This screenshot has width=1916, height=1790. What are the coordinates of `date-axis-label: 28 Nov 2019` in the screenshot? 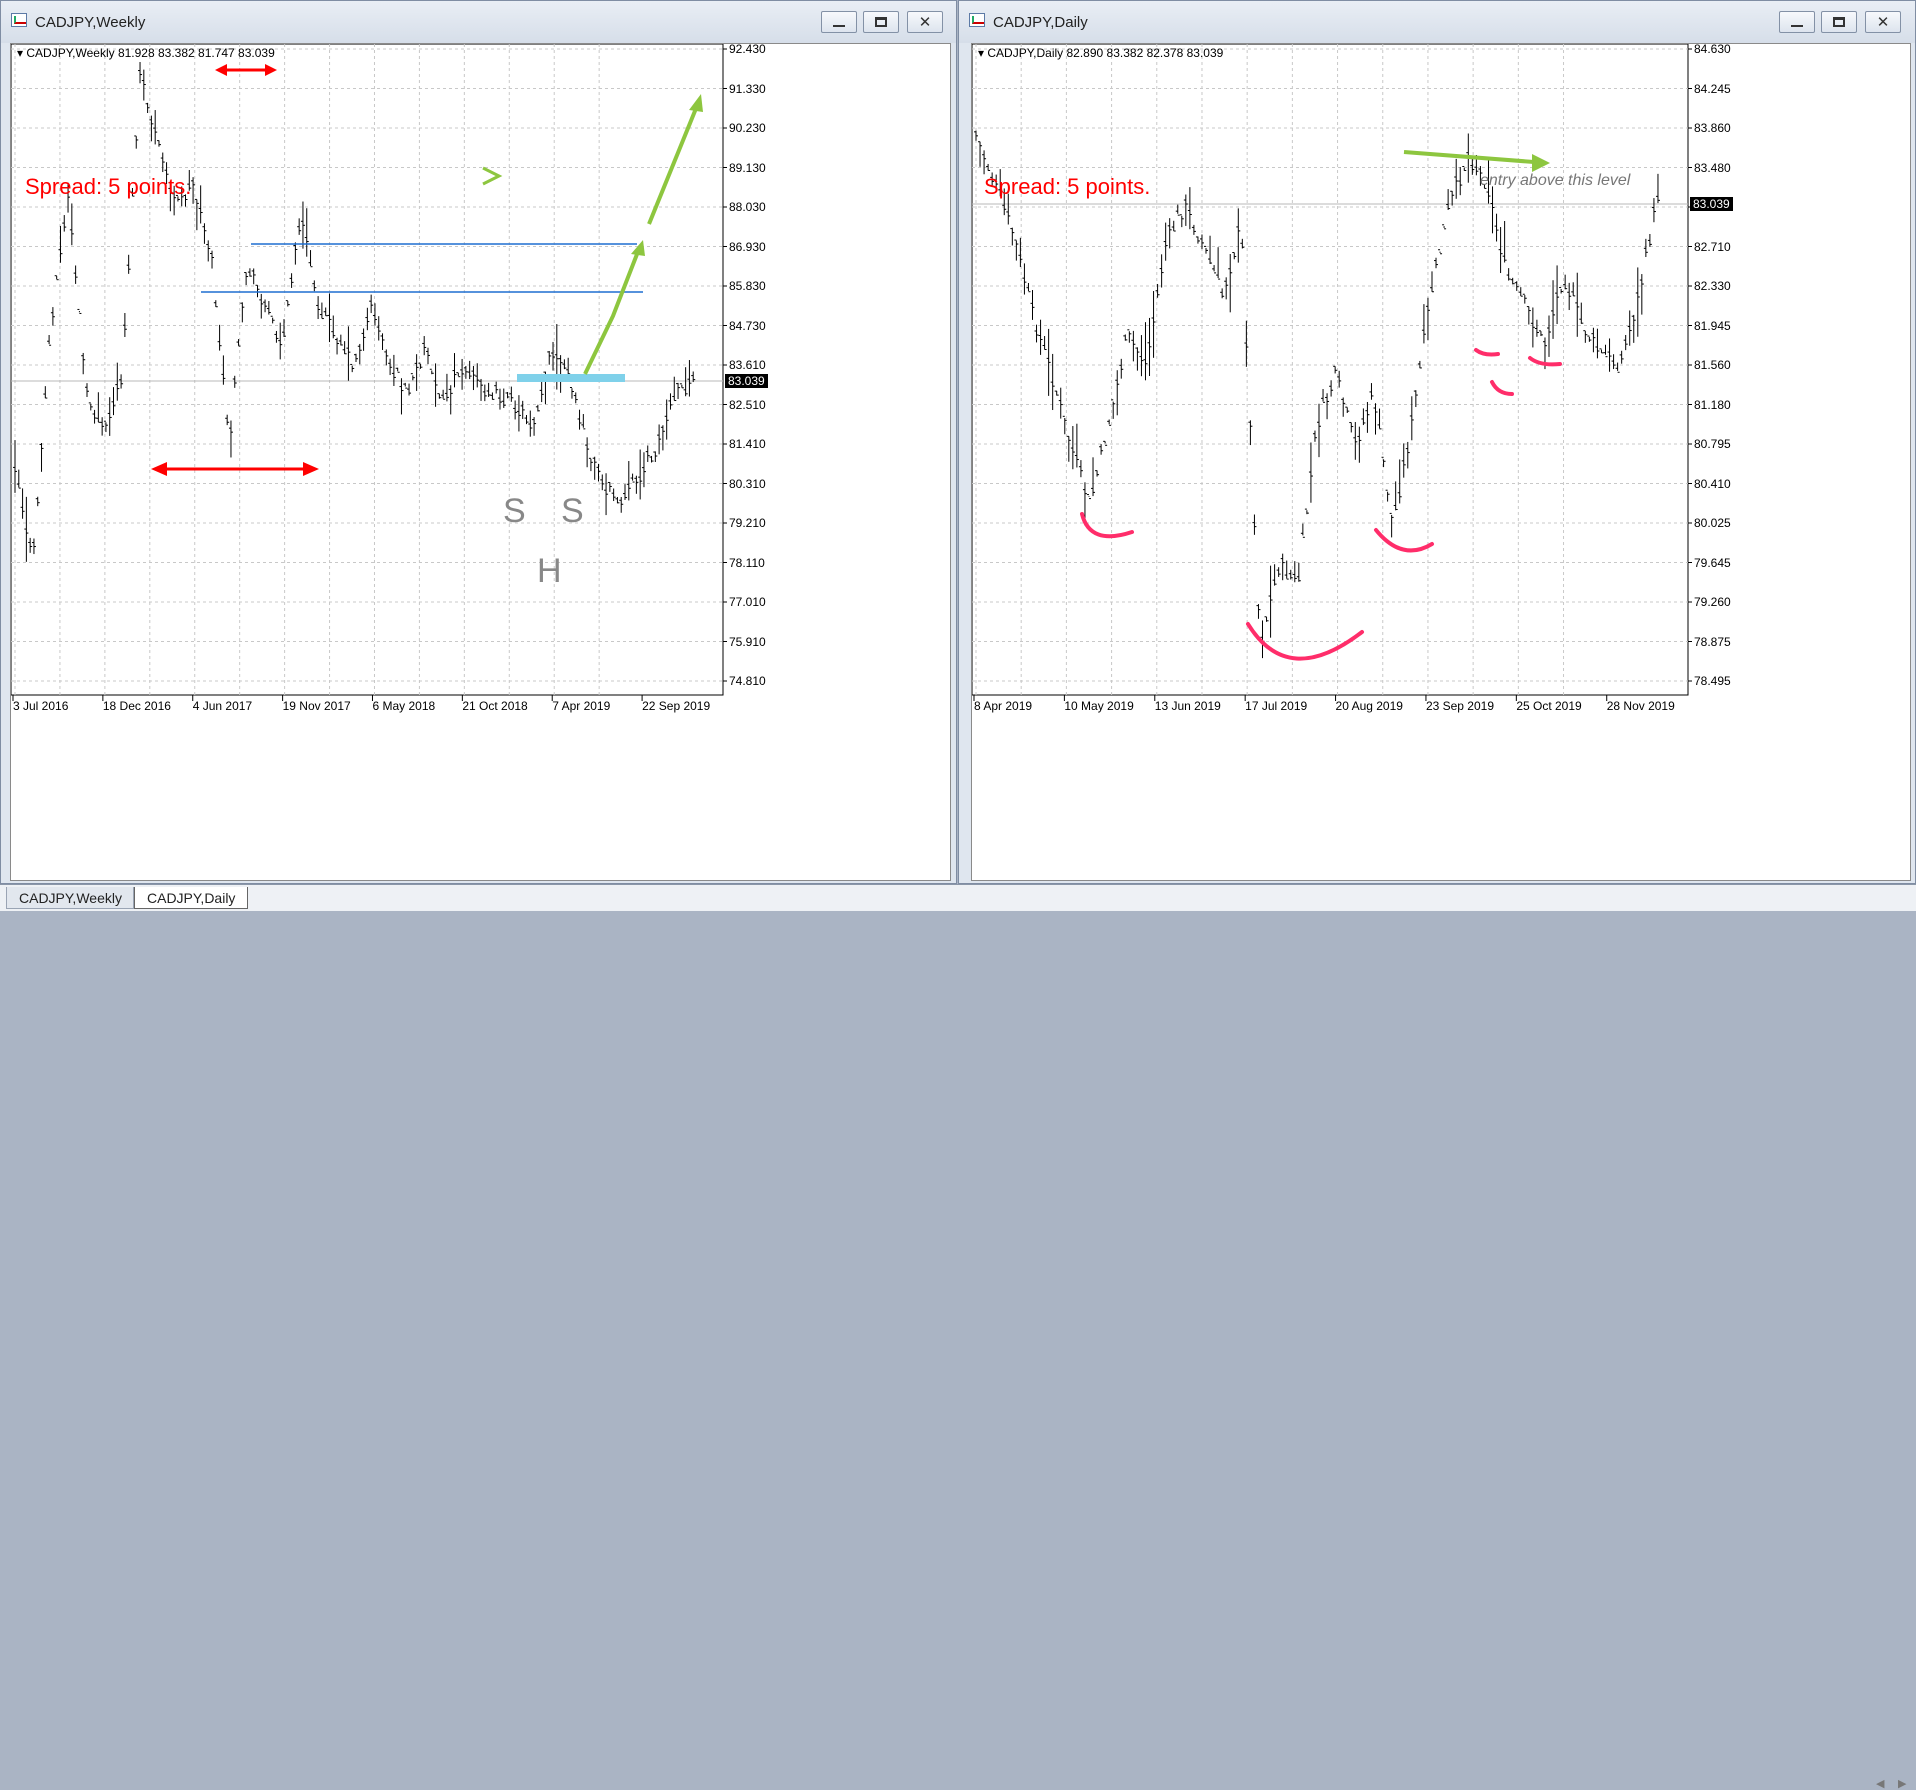 It's located at (1640, 706).